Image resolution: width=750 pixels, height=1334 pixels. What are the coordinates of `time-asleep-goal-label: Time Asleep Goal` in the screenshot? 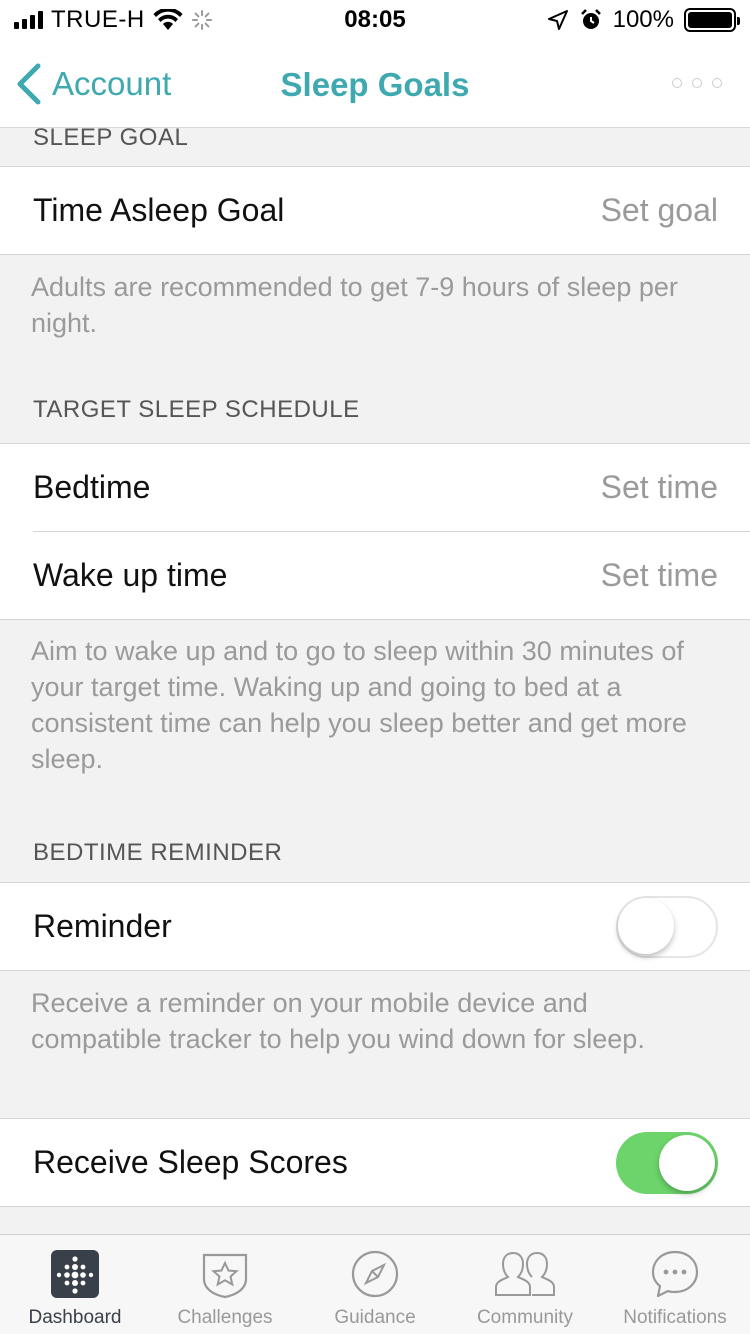 It's located at (159, 210).